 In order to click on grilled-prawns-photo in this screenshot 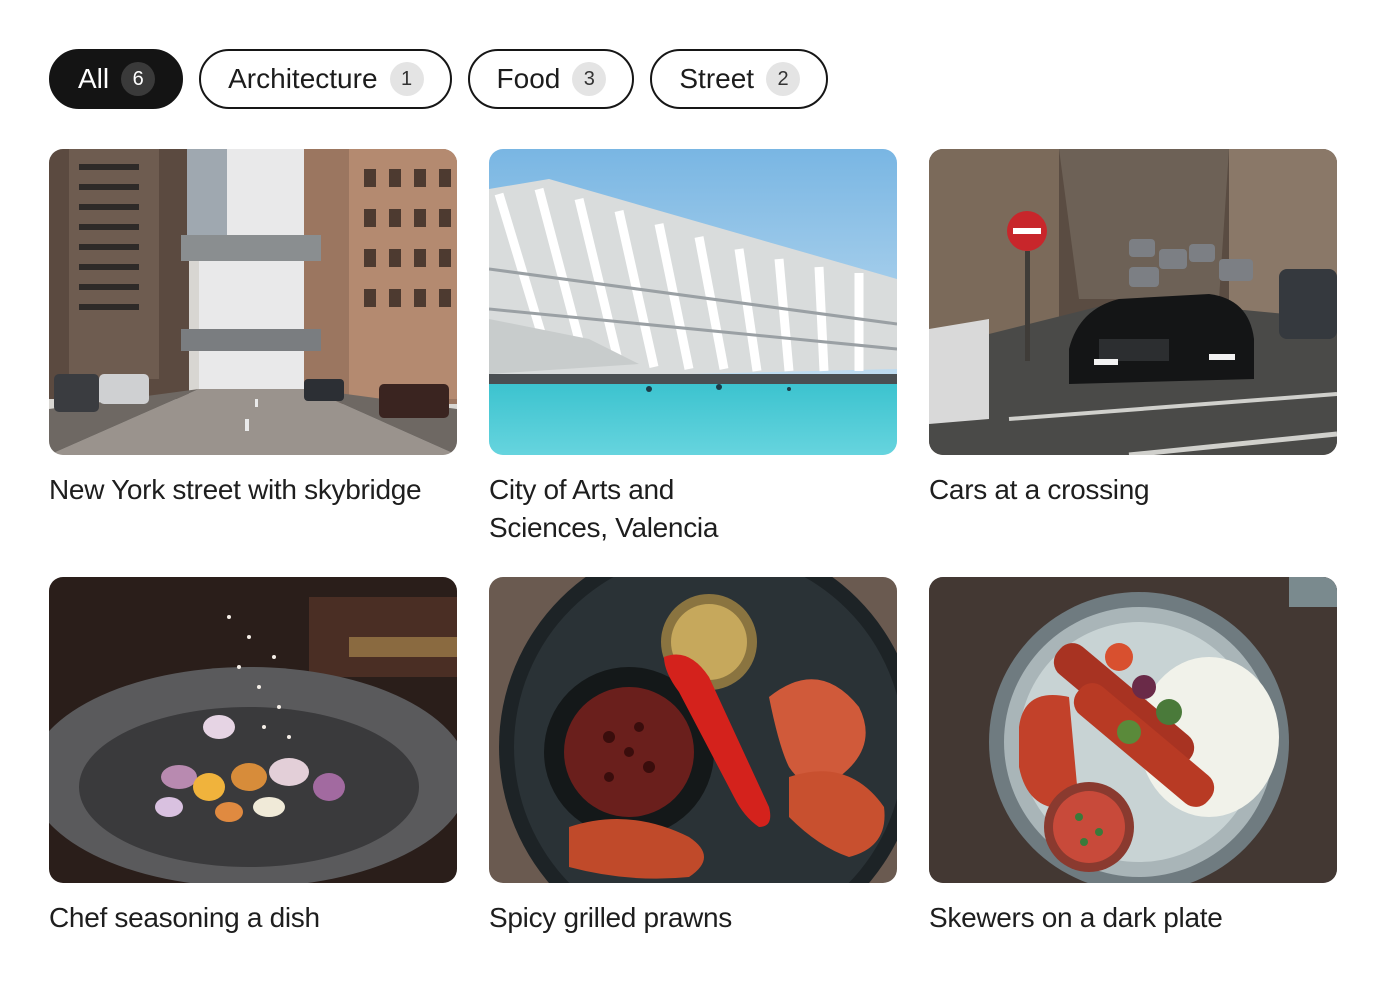, I will do `click(693, 730)`.